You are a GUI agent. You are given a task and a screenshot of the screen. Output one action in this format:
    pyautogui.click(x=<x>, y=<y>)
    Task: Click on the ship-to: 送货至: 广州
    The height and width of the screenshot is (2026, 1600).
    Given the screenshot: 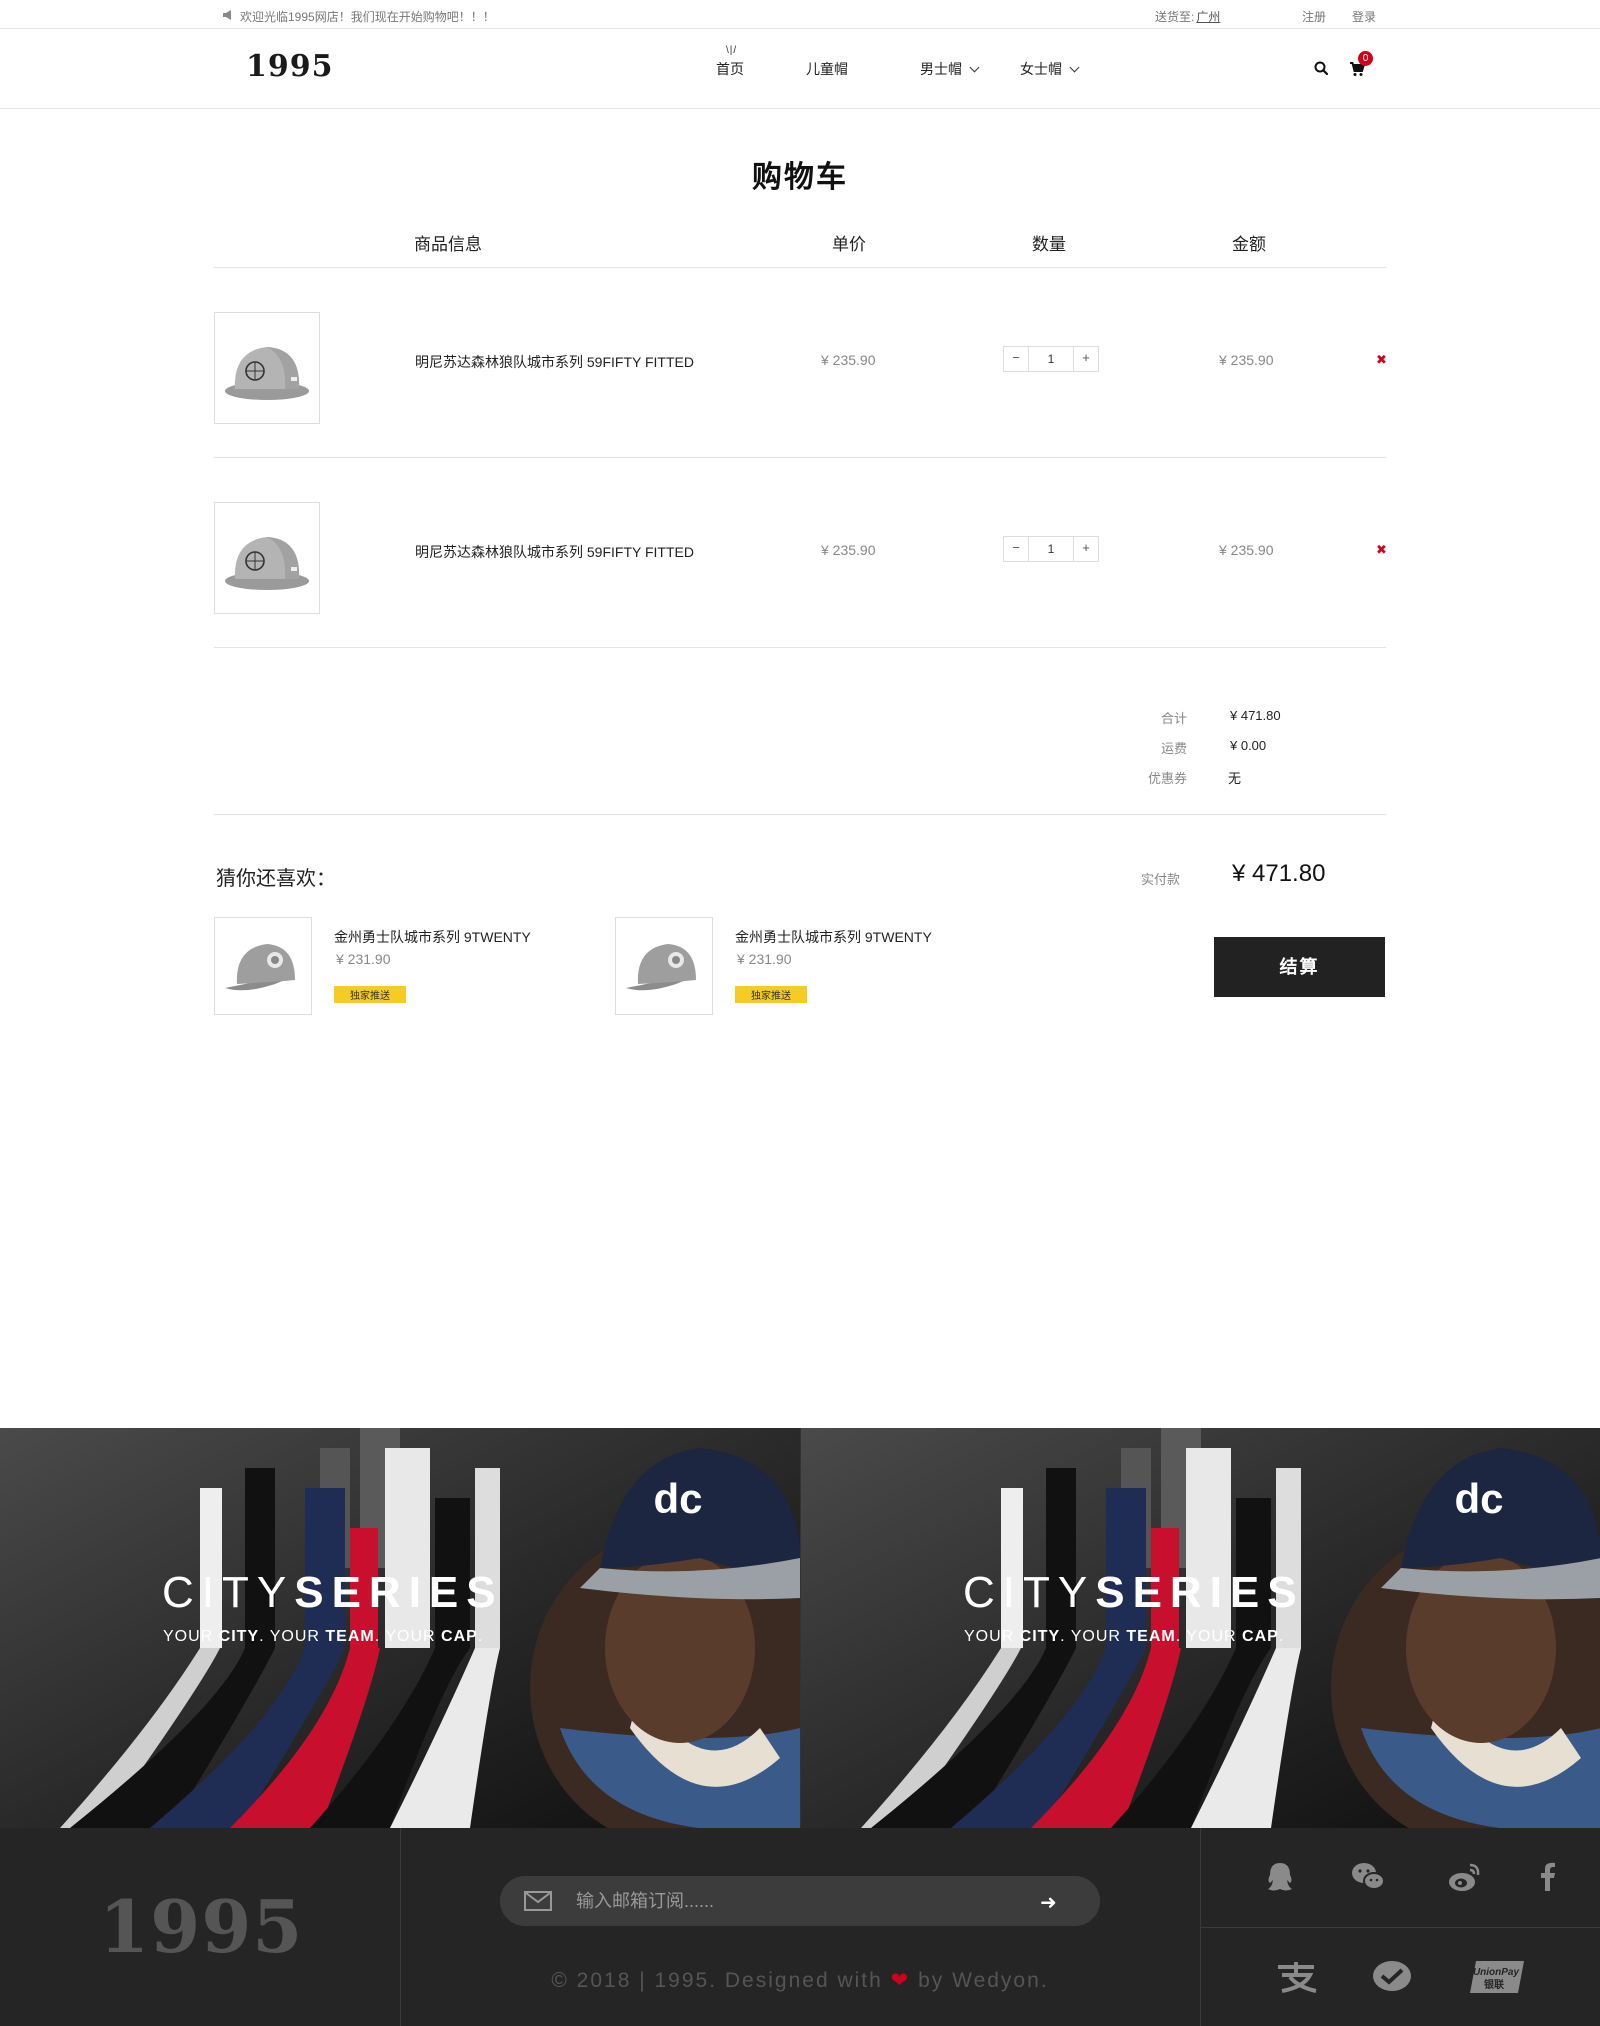 What is the action you would take?
    pyautogui.click(x=1187, y=16)
    